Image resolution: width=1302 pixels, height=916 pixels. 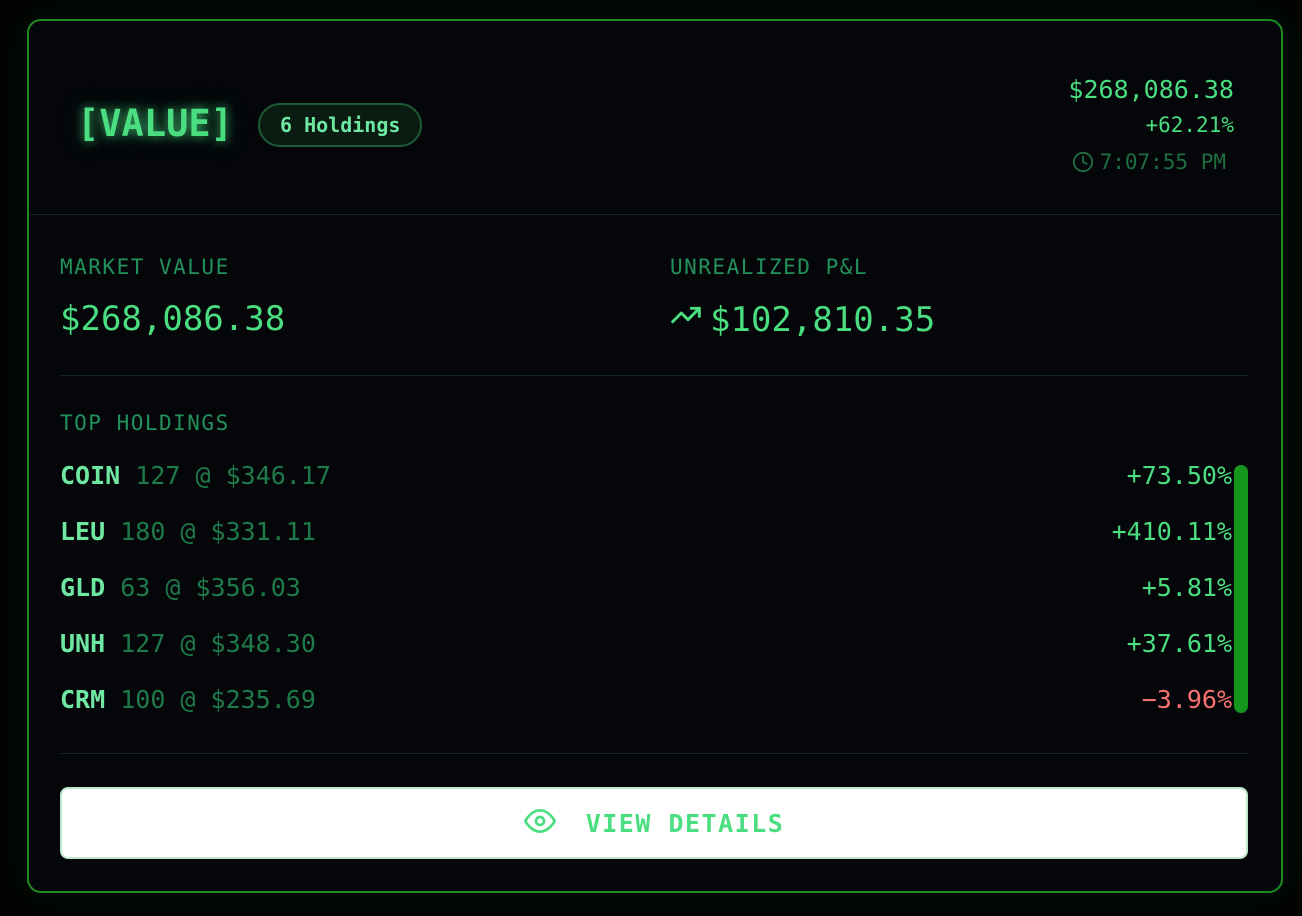 I want to click on holding-change: +37.61%, so click(x=1179, y=643).